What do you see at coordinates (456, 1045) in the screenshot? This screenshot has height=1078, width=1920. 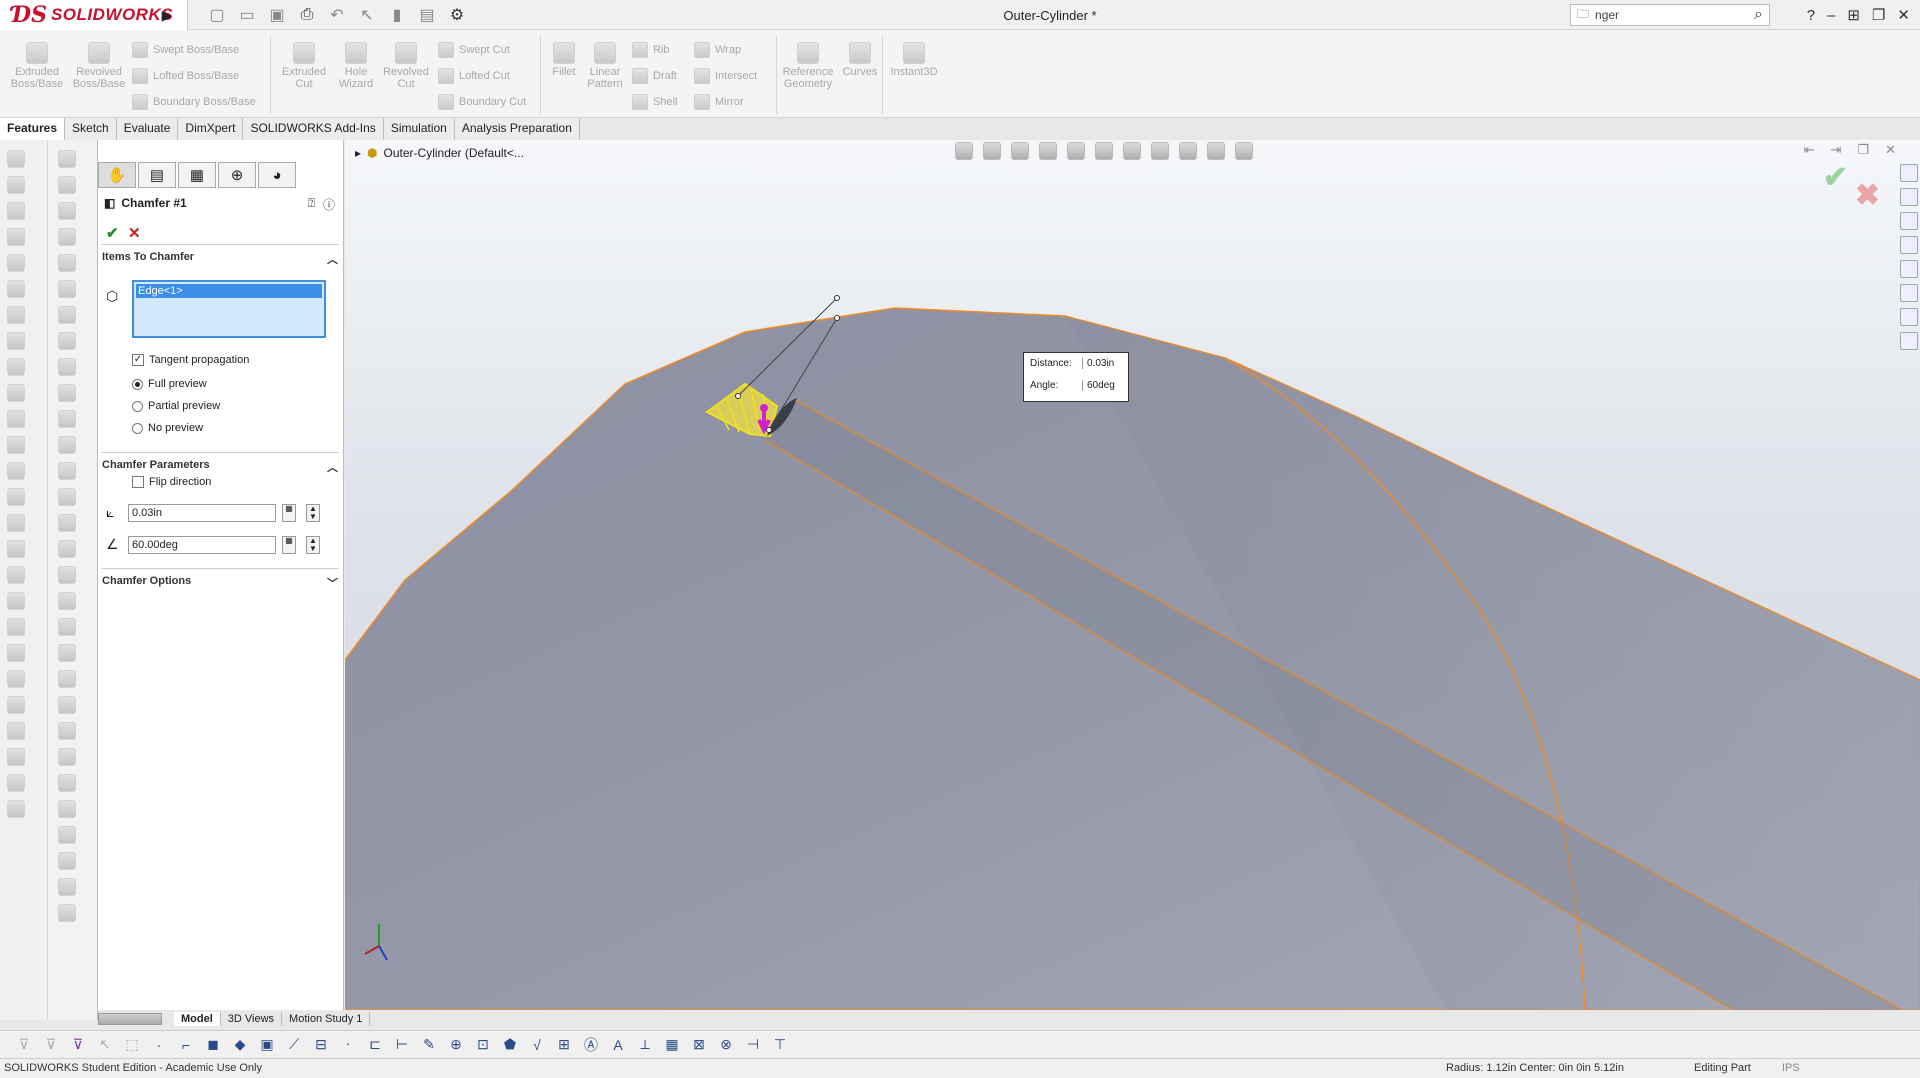 I see `filter-datum-icon: ⊕` at bounding box center [456, 1045].